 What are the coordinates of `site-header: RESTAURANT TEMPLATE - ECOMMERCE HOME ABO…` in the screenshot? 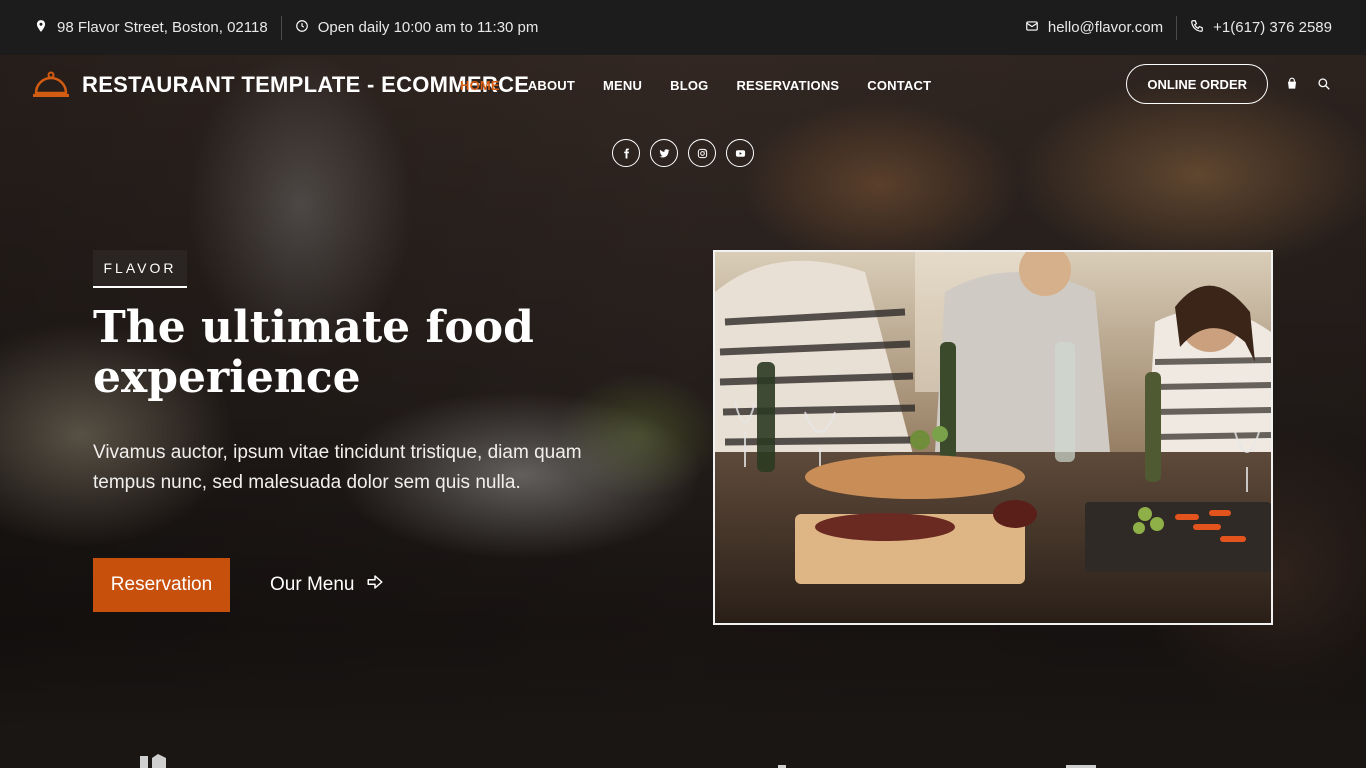 It's located at (683, 85).